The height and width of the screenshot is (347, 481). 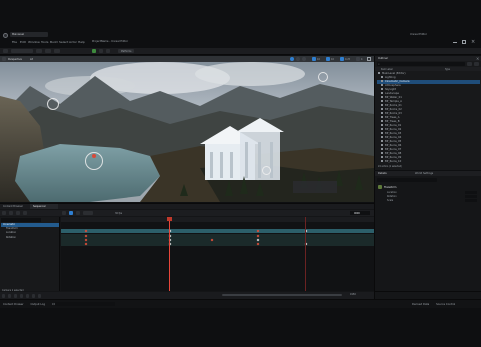 What do you see at coordinates (358, 59) in the screenshot?
I see `camera-speed-icon` at bounding box center [358, 59].